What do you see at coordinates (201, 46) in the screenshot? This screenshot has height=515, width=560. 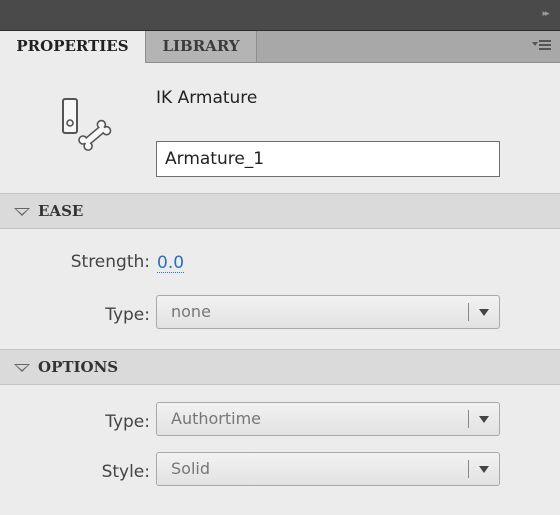 I see `tab-library: LIBRARY` at bounding box center [201, 46].